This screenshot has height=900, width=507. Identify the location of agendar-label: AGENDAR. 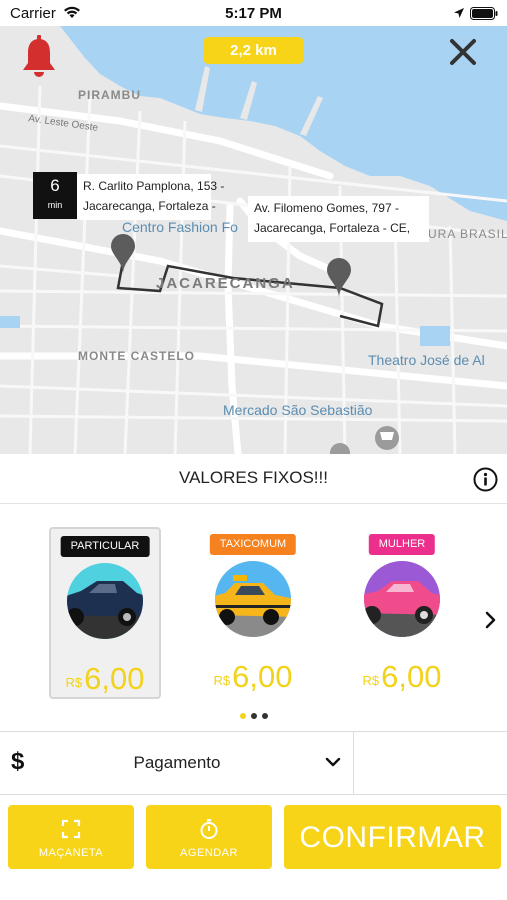
(209, 853).